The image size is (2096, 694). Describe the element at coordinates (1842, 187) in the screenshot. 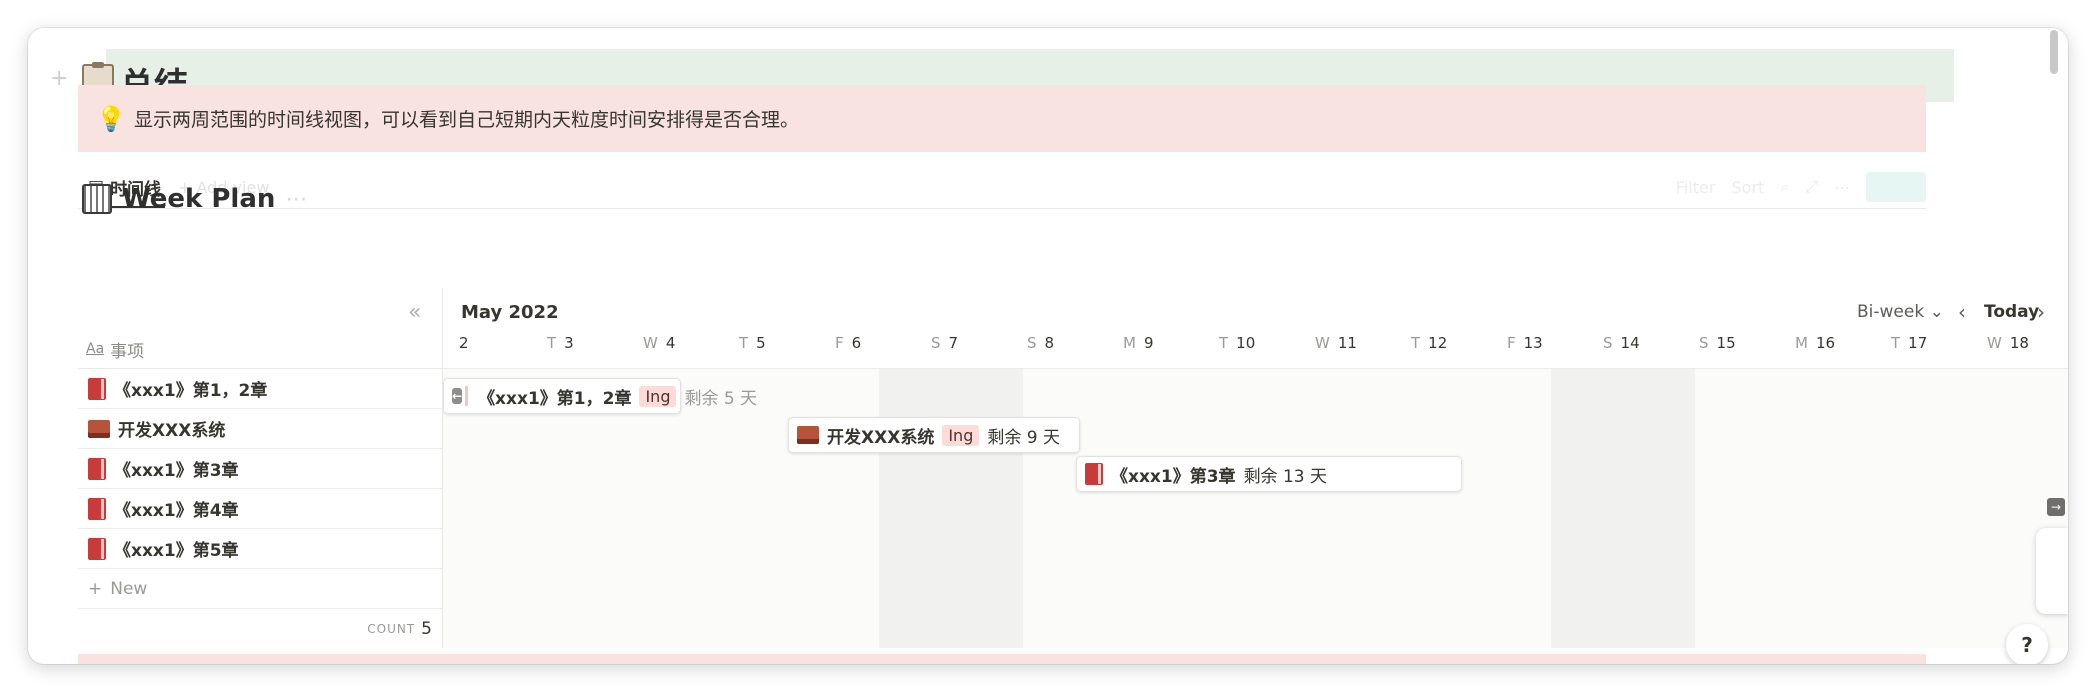

I see `more-icon: ⋯` at that location.